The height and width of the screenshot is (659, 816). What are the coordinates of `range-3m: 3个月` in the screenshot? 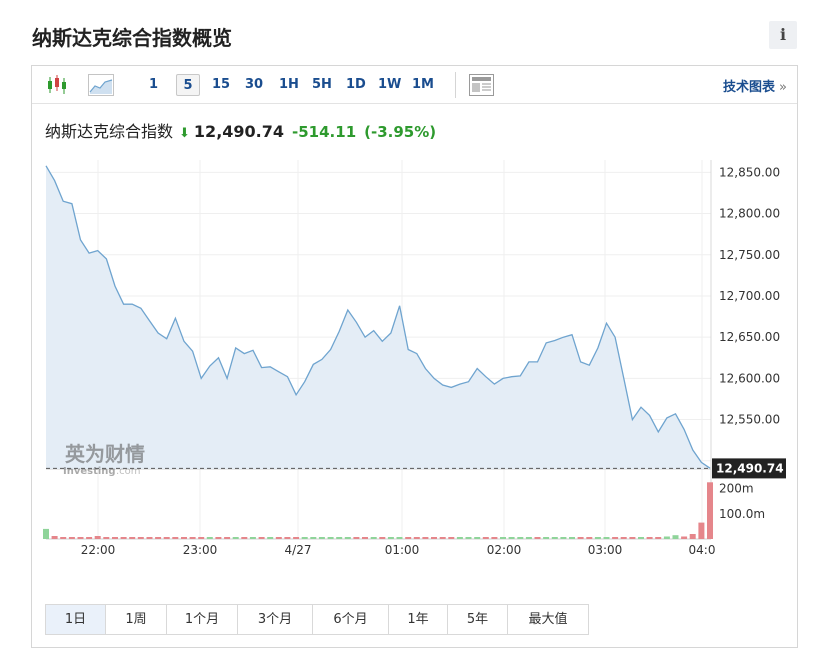 It's located at (275, 619).